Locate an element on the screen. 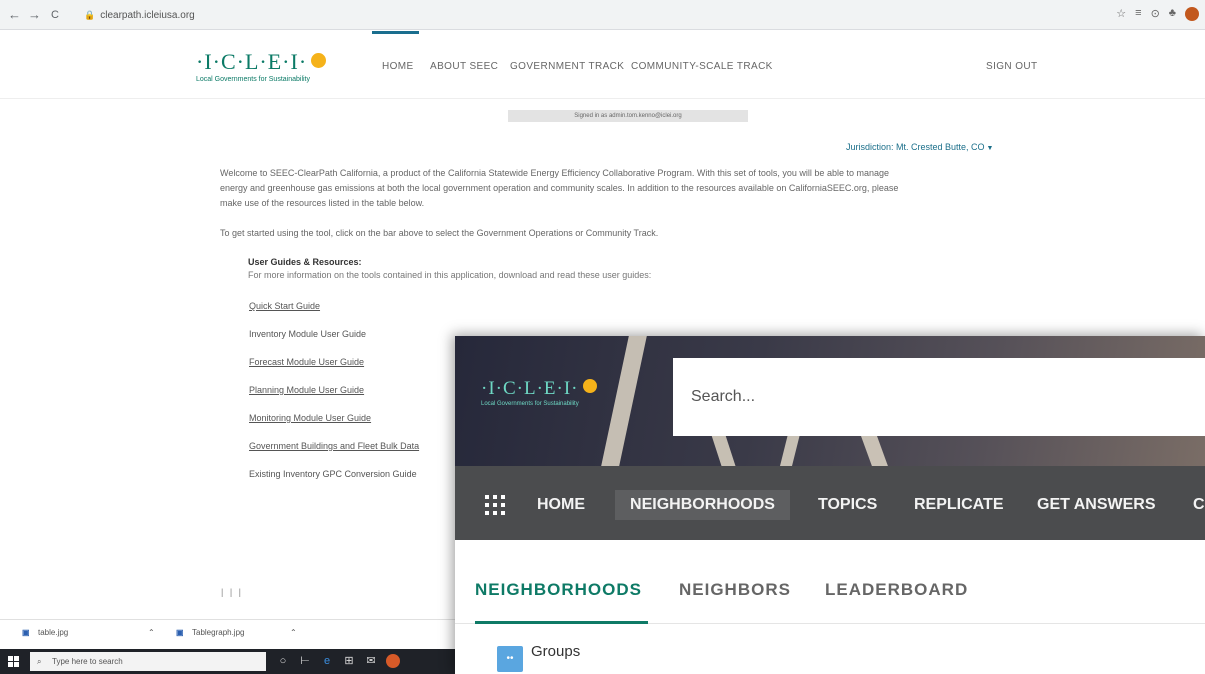 The height and width of the screenshot is (674, 1205). address-bar: 🔒 clearpath.icleiusa.org is located at coordinates (629, 15).